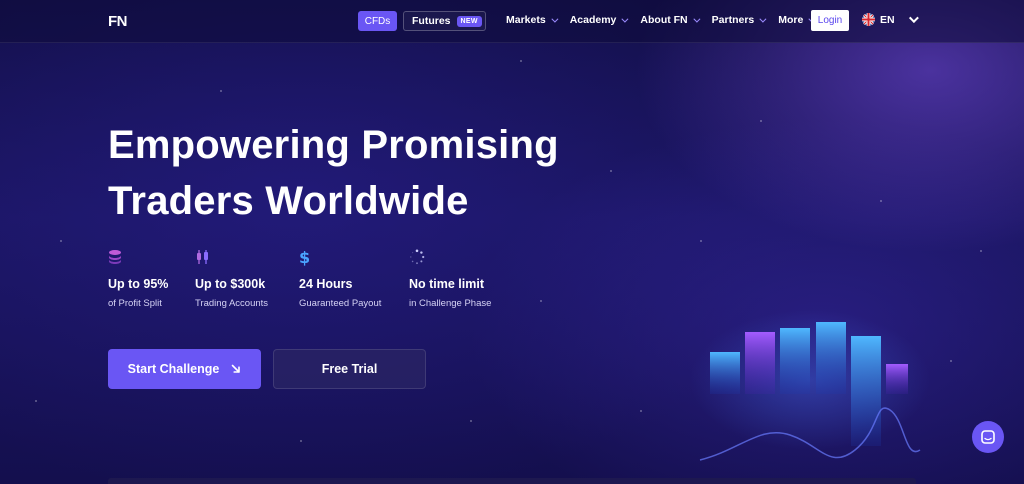 The image size is (1024, 484). Describe the element at coordinates (135, 303) in the screenshot. I see `feature-subtext: of Profit Split` at that location.